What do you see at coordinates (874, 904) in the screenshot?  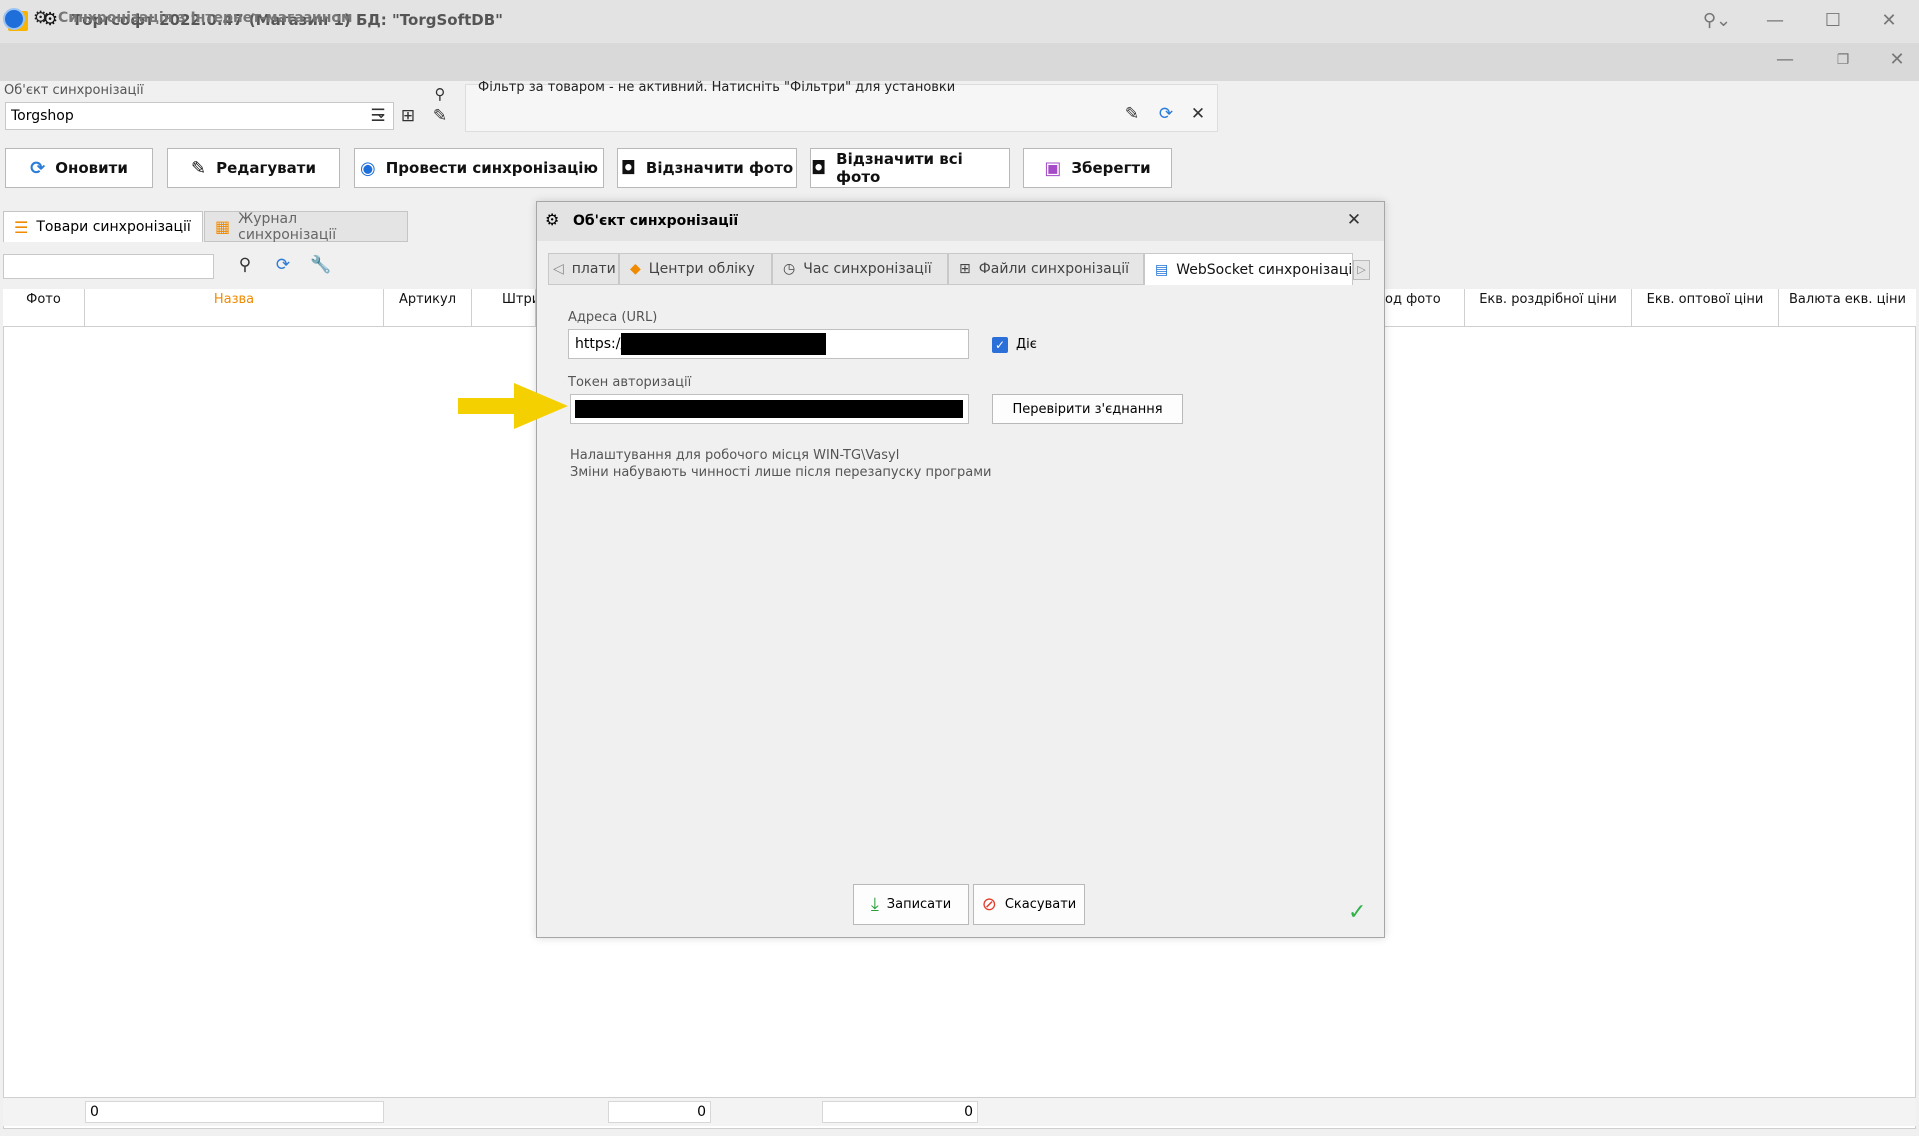 I see `download-icon: ⤓` at bounding box center [874, 904].